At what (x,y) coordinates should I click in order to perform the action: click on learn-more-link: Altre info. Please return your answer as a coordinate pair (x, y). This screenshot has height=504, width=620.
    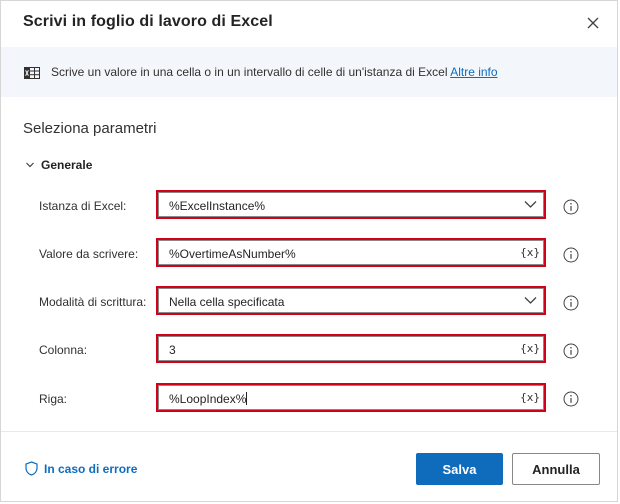
    Looking at the image, I should click on (473, 72).